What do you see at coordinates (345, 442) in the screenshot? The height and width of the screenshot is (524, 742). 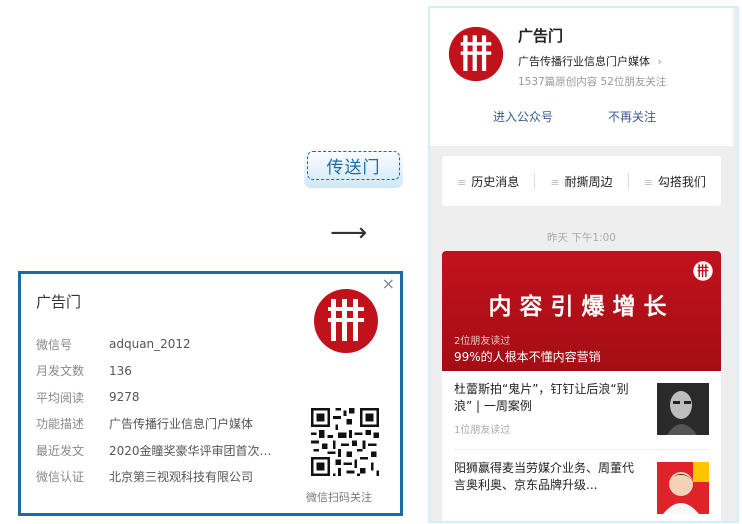 I see `qr-code-icon` at bounding box center [345, 442].